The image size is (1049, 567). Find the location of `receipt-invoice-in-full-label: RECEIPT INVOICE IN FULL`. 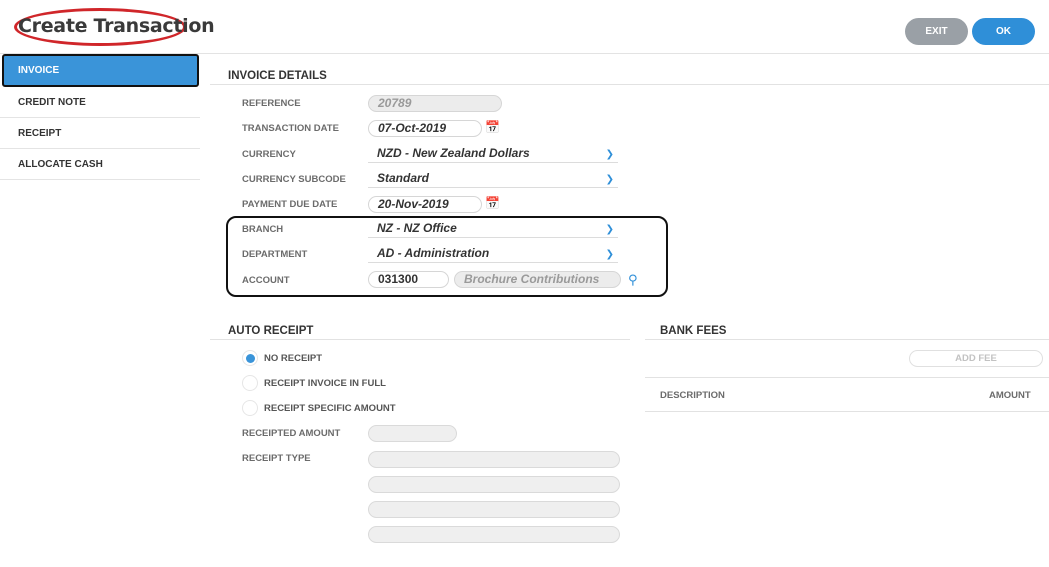

receipt-invoice-in-full-label: RECEIPT INVOICE IN FULL is located at coordinates (325, 383).